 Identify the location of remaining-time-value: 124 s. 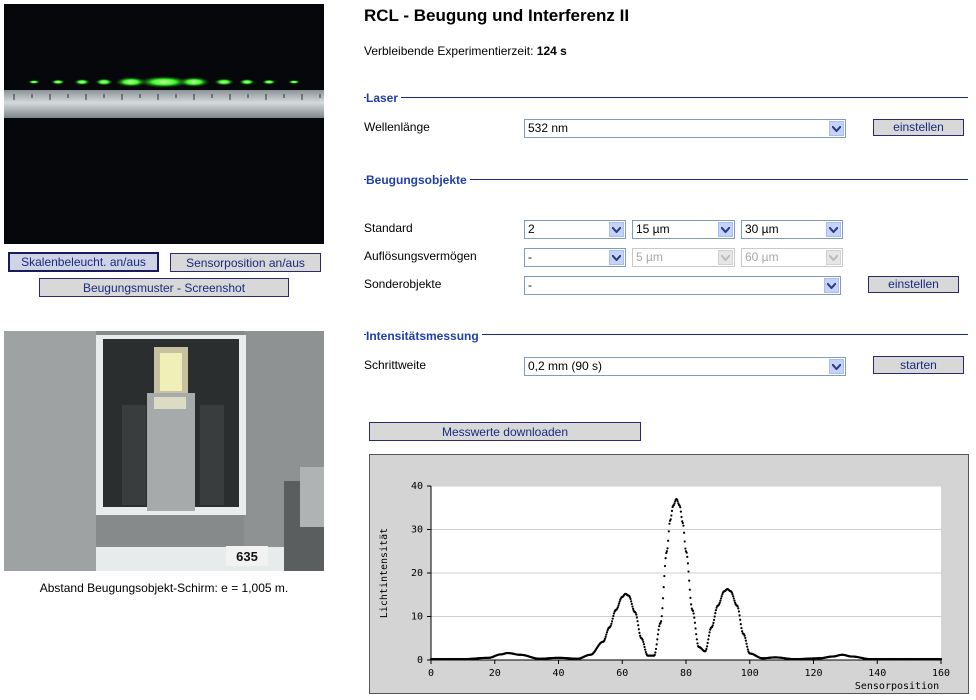
(551, 51).